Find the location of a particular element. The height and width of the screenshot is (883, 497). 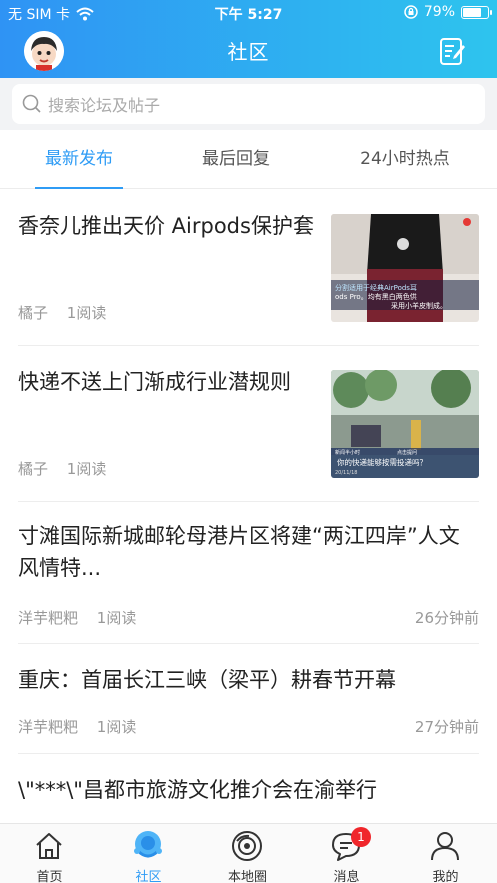

post-thumbnail: 分割适用于经典AirPods耳 ods Pro。均有黑白两色供 采用小羊皮制成。 is located at coordinates (405, 268).